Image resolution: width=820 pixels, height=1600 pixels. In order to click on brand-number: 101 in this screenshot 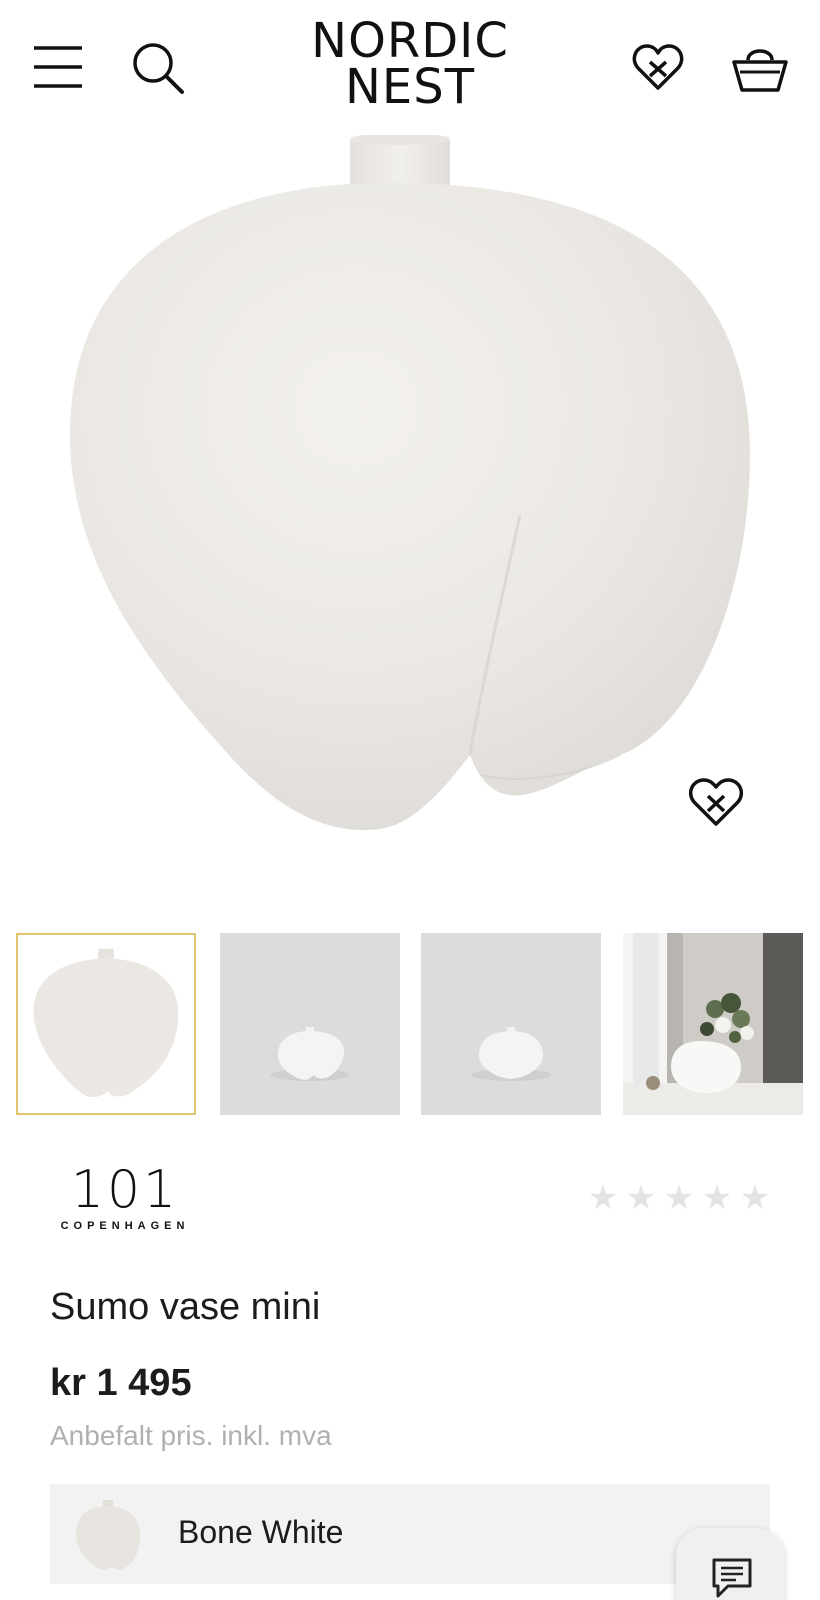, I will do `click(125, 1190)`.